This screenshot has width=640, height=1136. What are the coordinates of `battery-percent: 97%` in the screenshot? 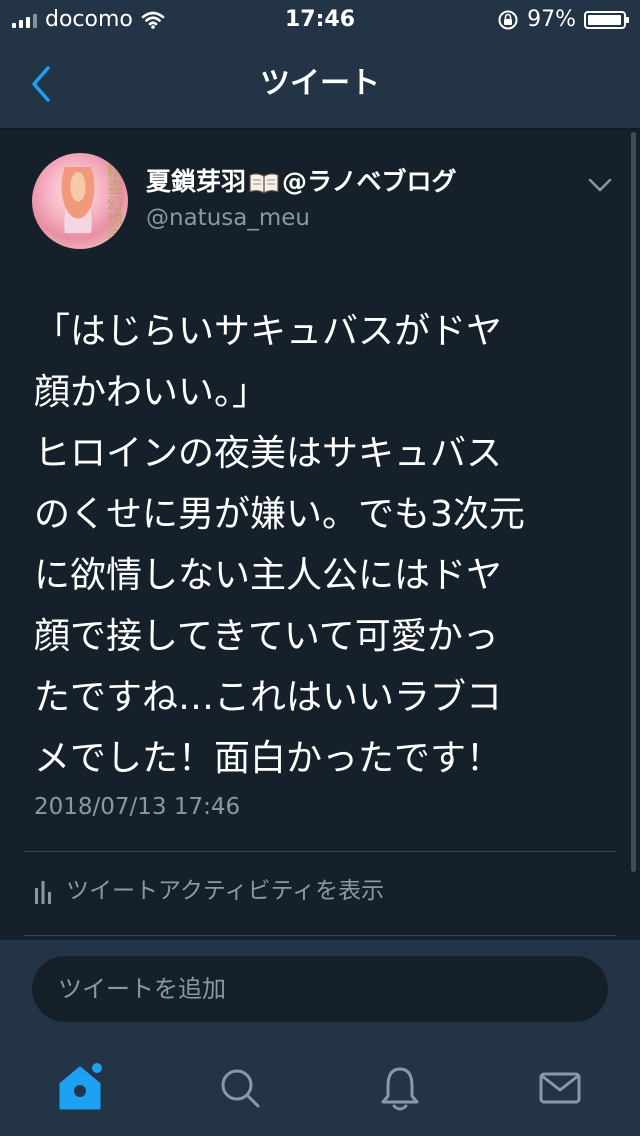 It's located at (551, 19).